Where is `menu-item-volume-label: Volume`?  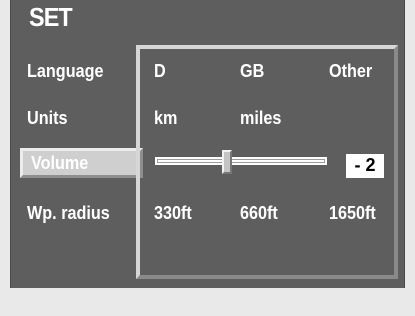
menu-item-volume-label: Volume is located at coordinates (60, 163).